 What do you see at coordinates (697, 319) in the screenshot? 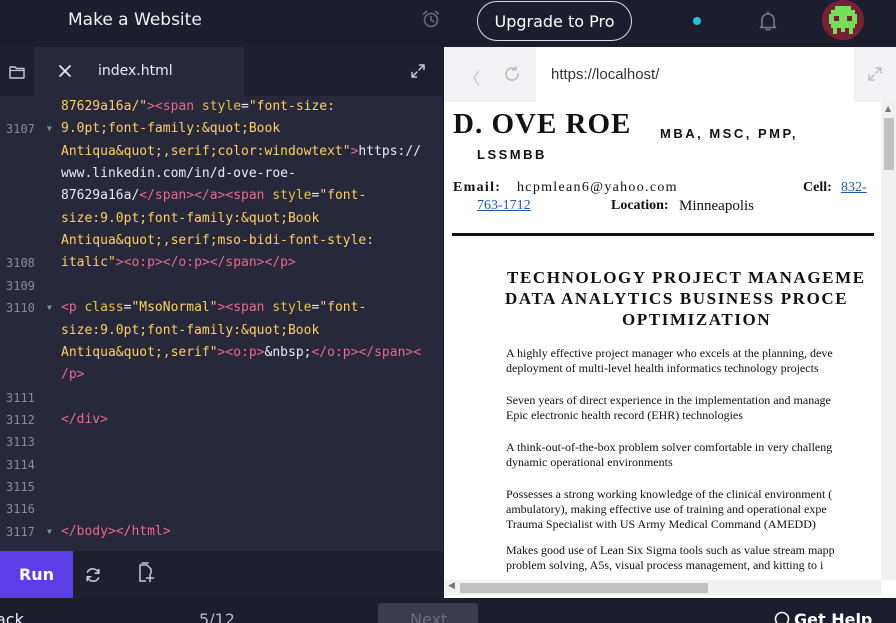
I see `section-heading-line3: OPTIMIZATION` at bounding box center [697, 319].